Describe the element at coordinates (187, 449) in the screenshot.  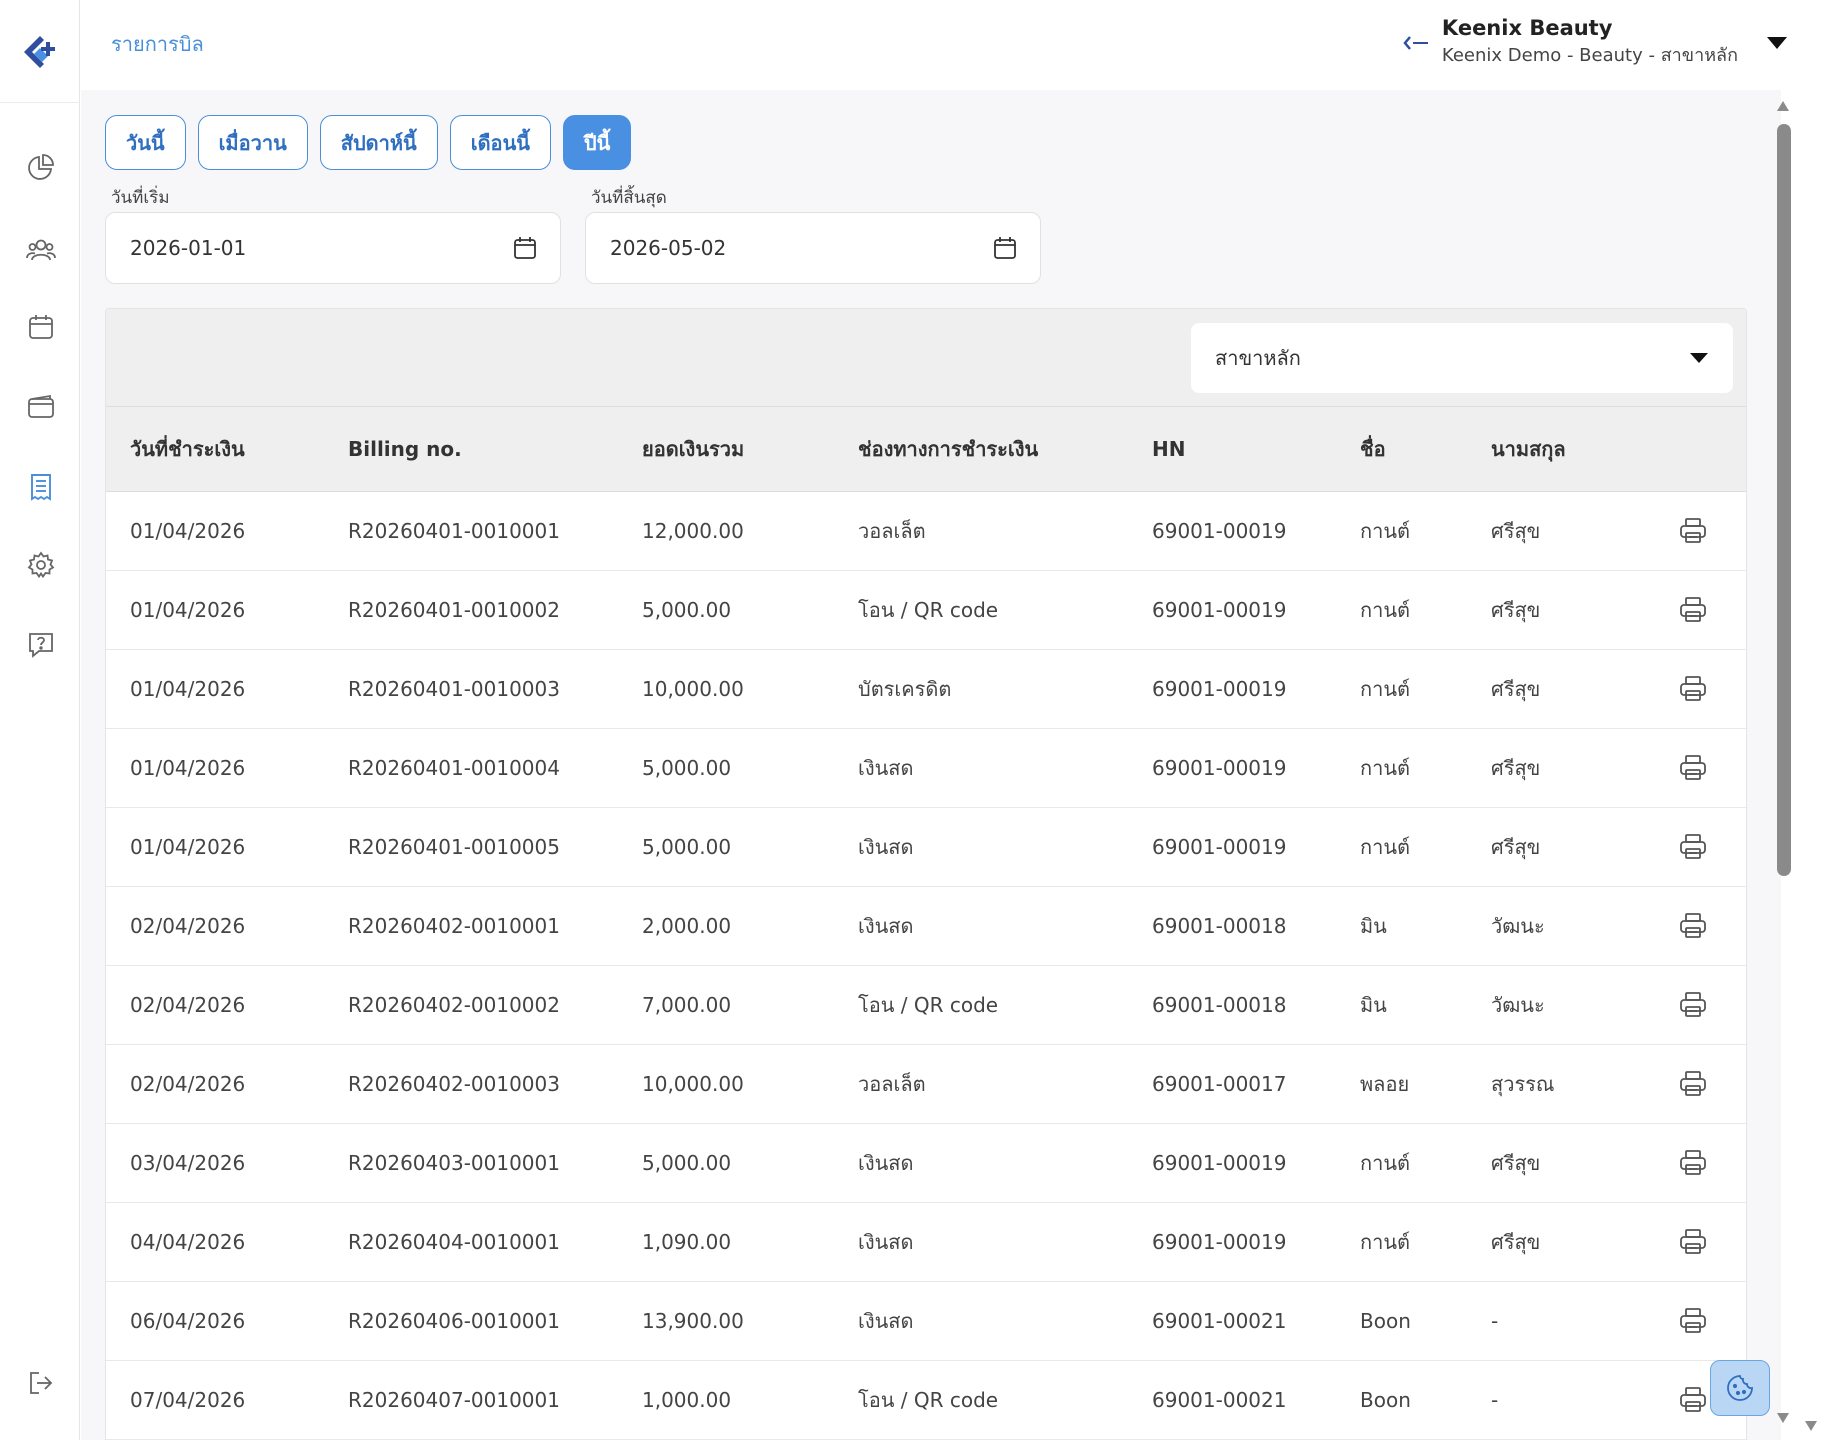
I see `column-header-payment-date: วันที่ชำระเงิน` at that location.